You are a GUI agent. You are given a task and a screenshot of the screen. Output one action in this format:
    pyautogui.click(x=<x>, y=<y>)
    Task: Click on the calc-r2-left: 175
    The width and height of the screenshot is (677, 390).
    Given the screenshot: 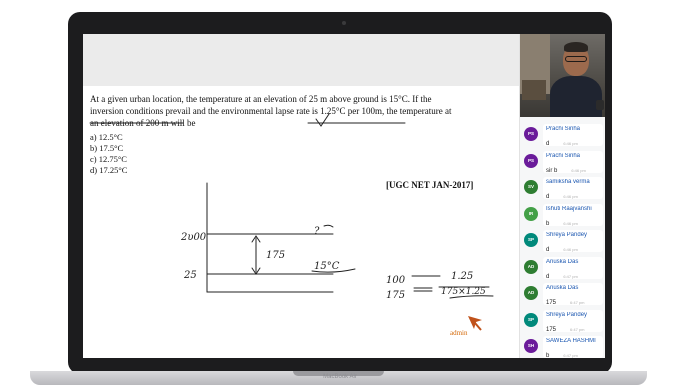 What is the action you would take?
    pyautogui.click(x=395, y=295)
    